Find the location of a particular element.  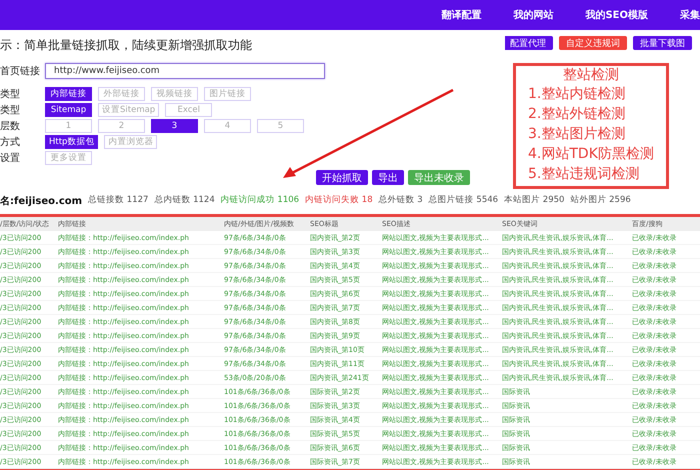

toolbar-button: 自定义违规词 is located at coordinates (593, 43).